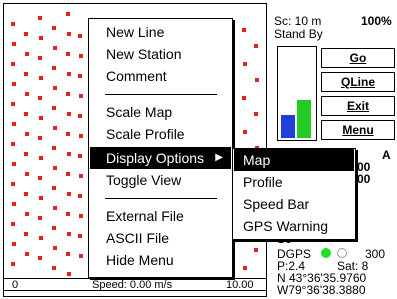 This screenshot has width=397, height=299. Describe the element at coordinates (132, 285) in the screenshot. I see `speed-label: Speed: 0.00 m/s` at that location.